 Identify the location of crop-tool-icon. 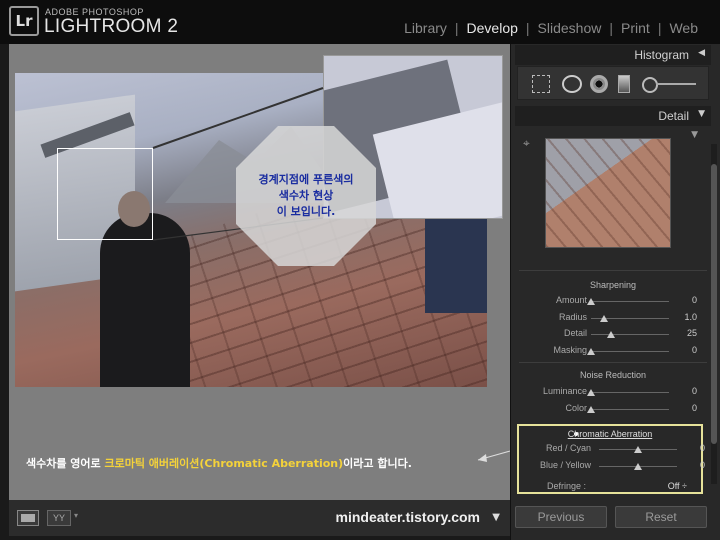
(541, 84).